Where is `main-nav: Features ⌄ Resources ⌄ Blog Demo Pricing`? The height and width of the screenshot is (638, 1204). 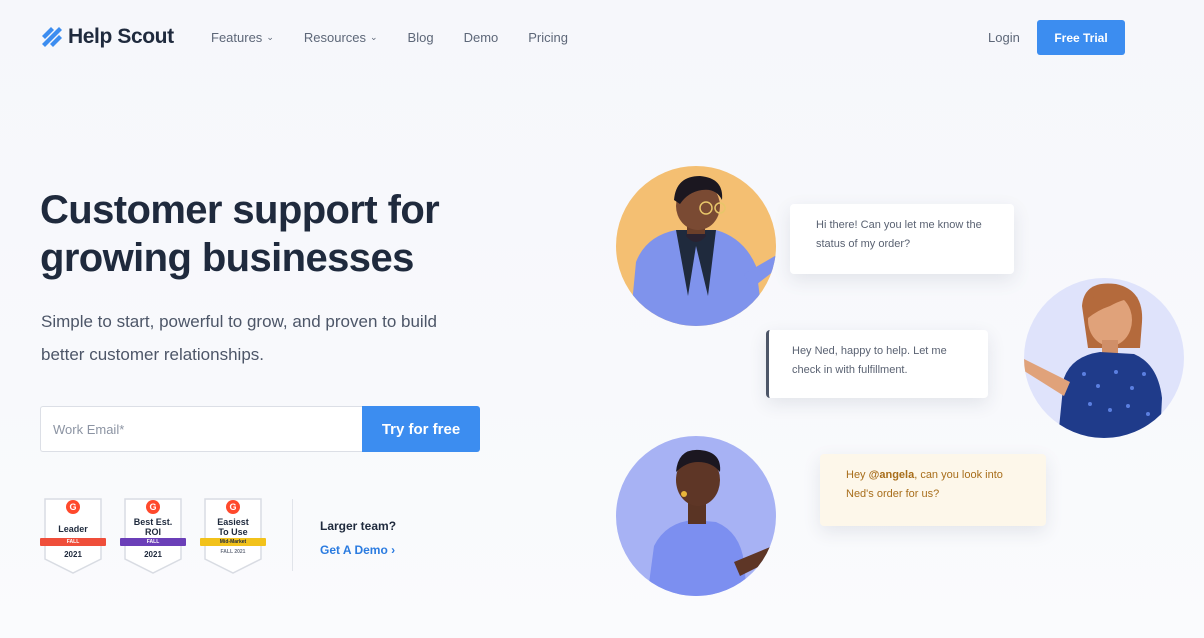
main-nav: Features ⌄ Resources ⌄ Blog Demo Pricing is located at coordinates (404, 37).